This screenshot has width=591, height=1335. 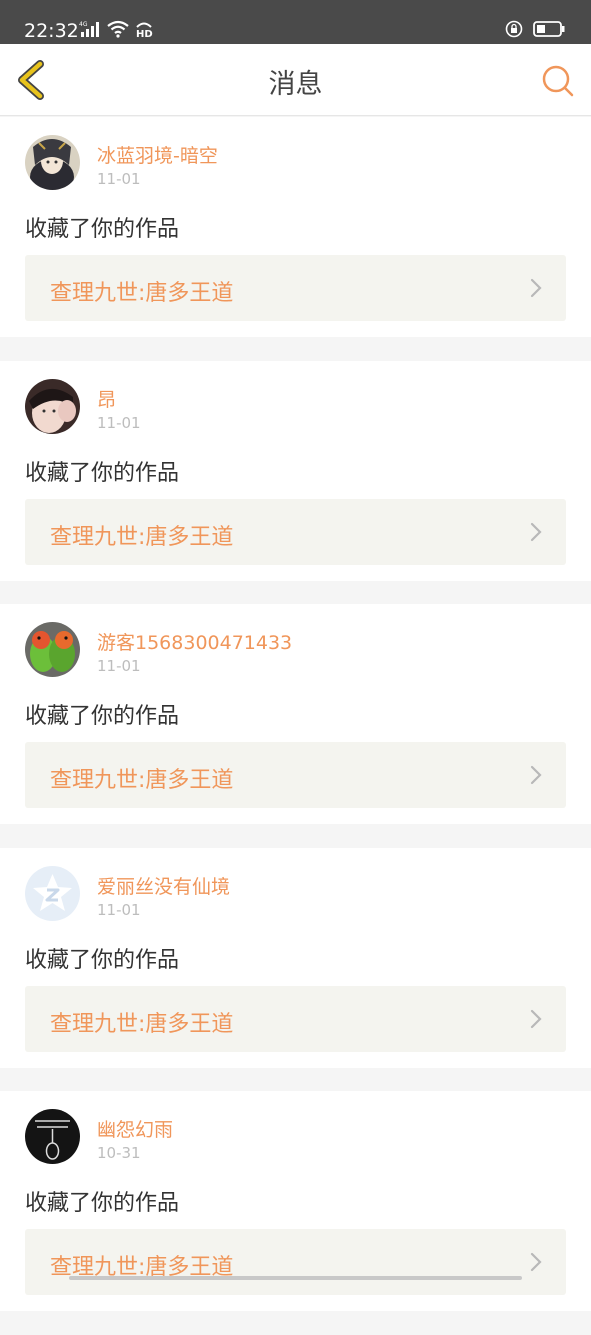 What do you see at coordinates (514, 29) in the screenshot?
I see `rotation-lock-icon` at bounding box center [514, 29].